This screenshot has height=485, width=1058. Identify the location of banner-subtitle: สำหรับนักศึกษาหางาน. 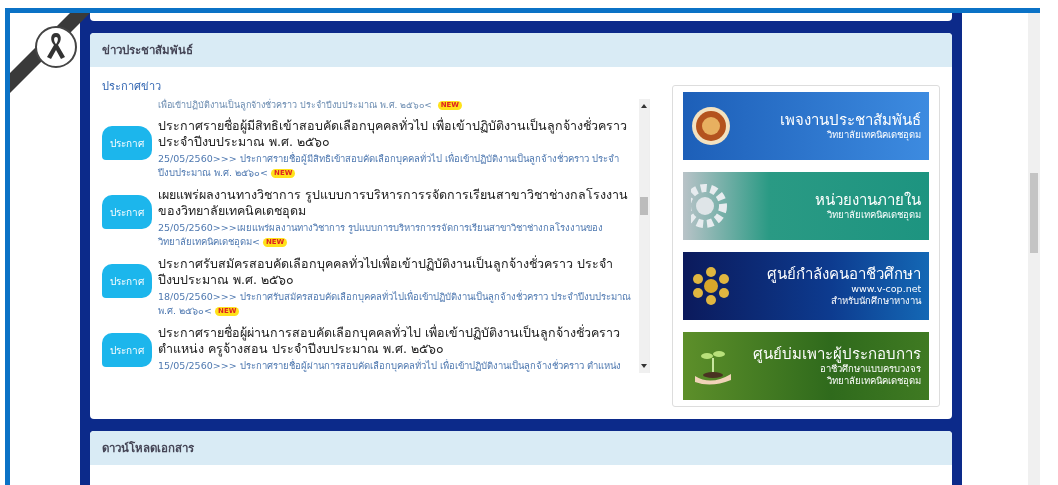
(876, 301).